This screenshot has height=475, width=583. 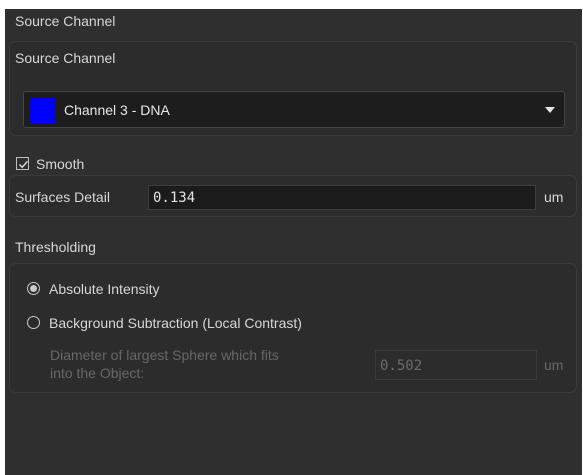 What do you see at coordinates (342, 197) in the screenshot?
I see `surfaces-detail-input: 0.134` at bounding box center [342, 197].